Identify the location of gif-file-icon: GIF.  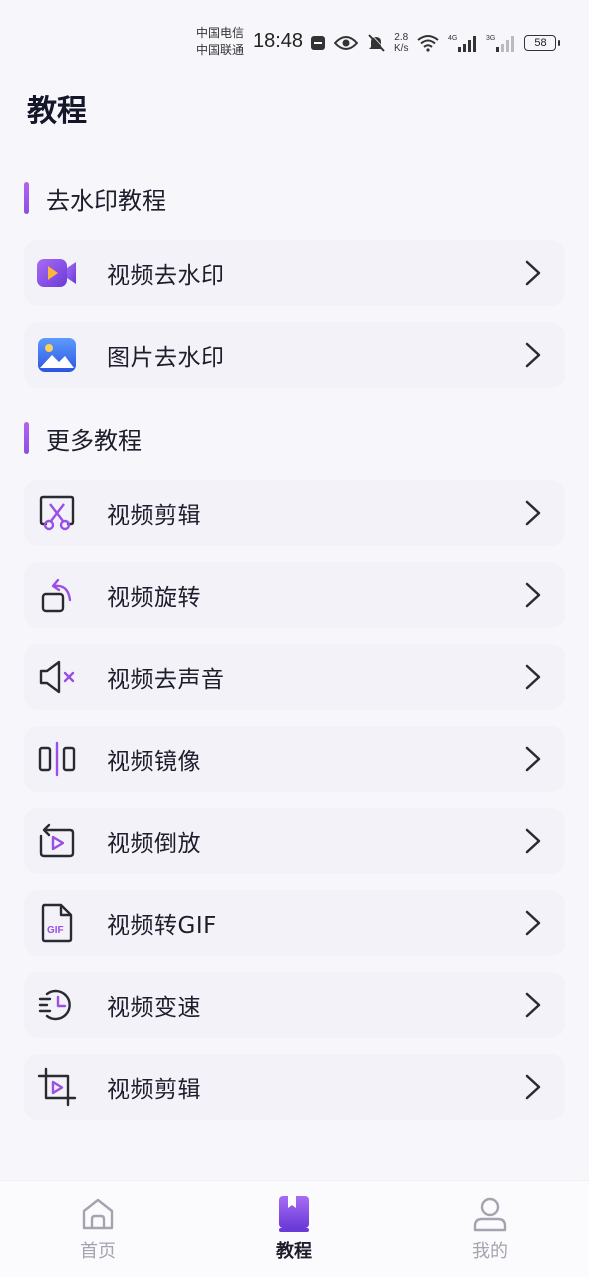
(57, 923).